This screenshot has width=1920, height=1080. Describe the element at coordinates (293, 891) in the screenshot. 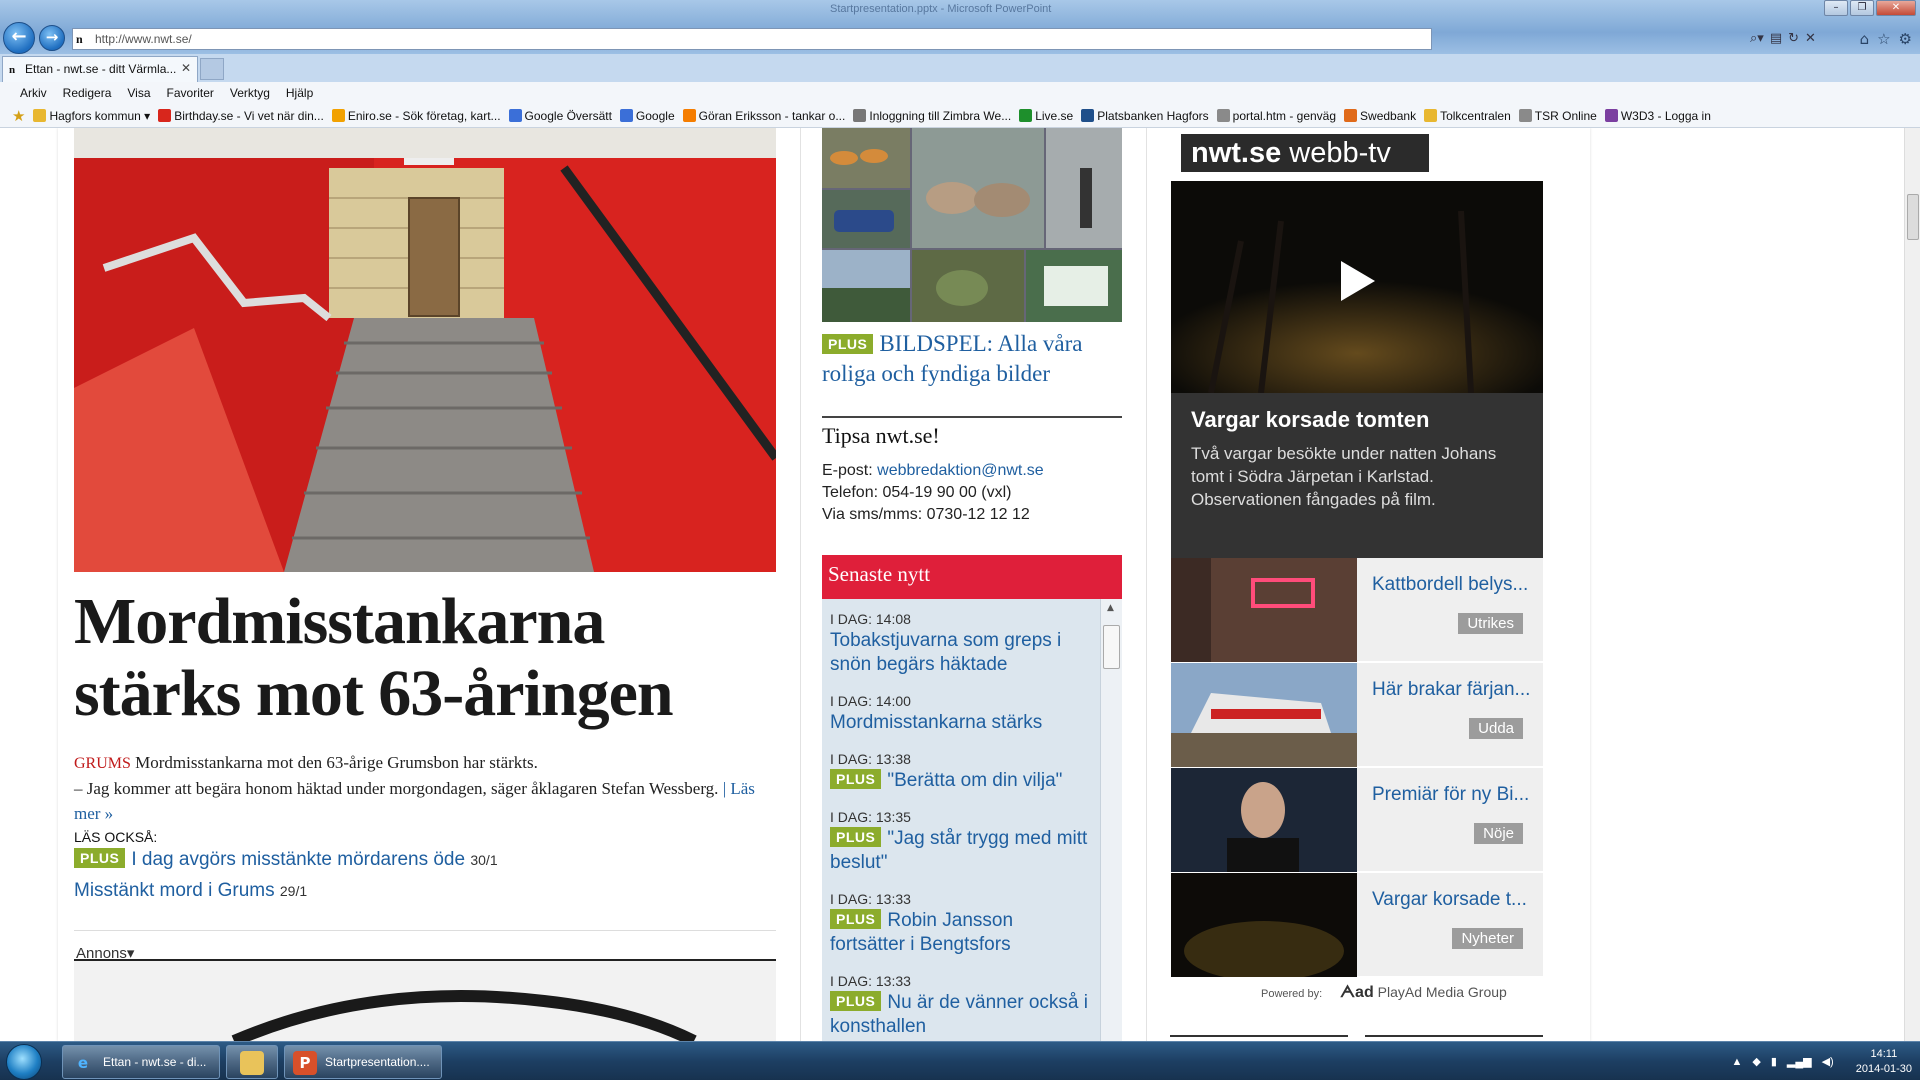

I see `related-date: 29/1` at that location.